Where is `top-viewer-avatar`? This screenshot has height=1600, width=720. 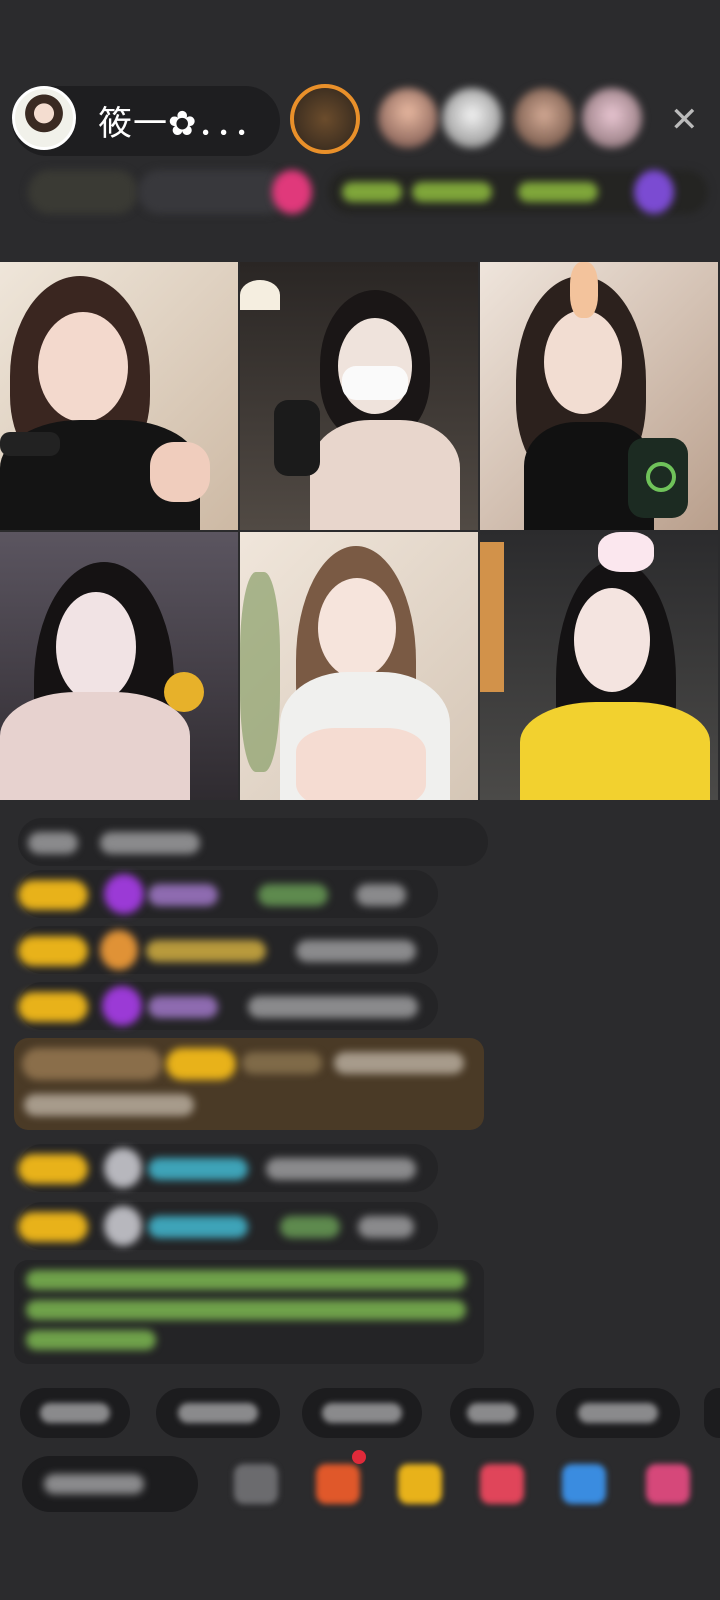
top-viewer-avatar is located at coordinates (325, 119).